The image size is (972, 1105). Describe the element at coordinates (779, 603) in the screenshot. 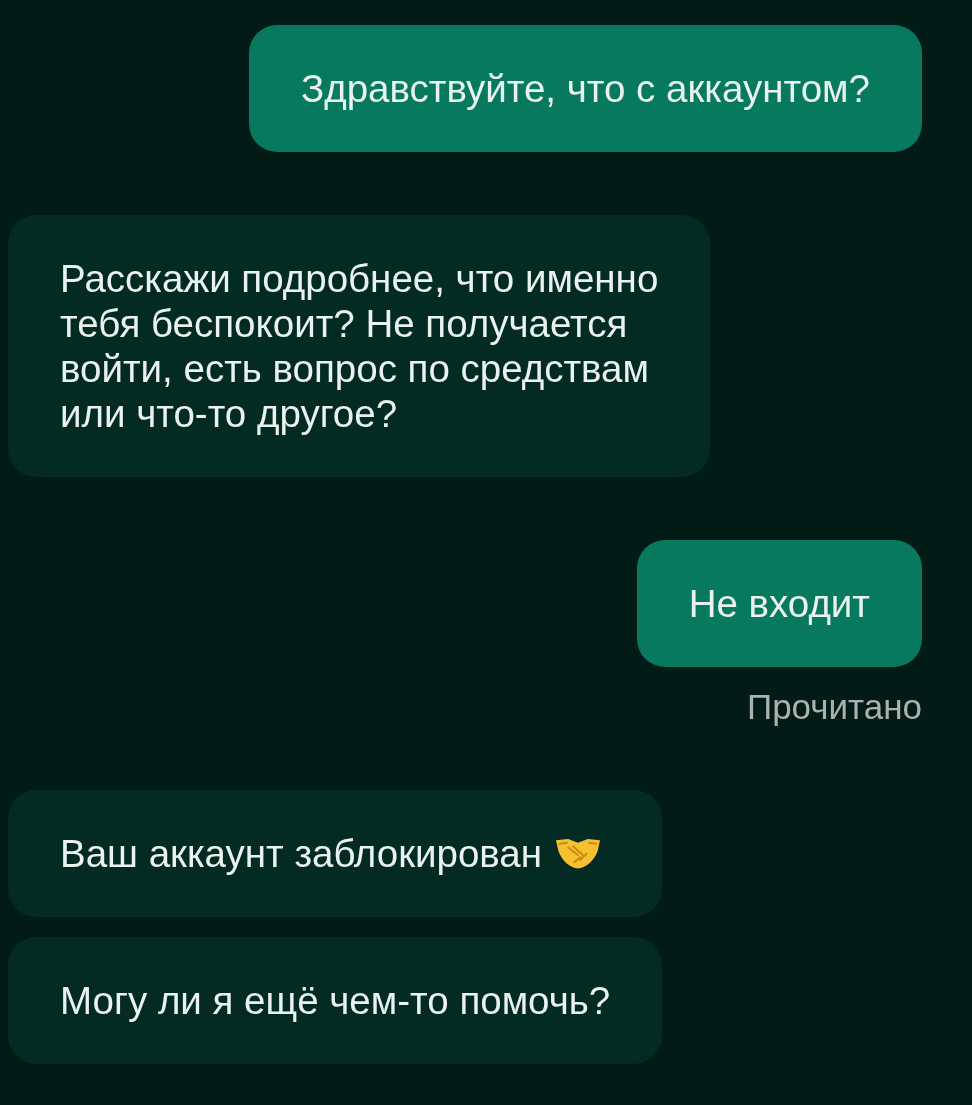

I see `message-text: Не входит` at that location.